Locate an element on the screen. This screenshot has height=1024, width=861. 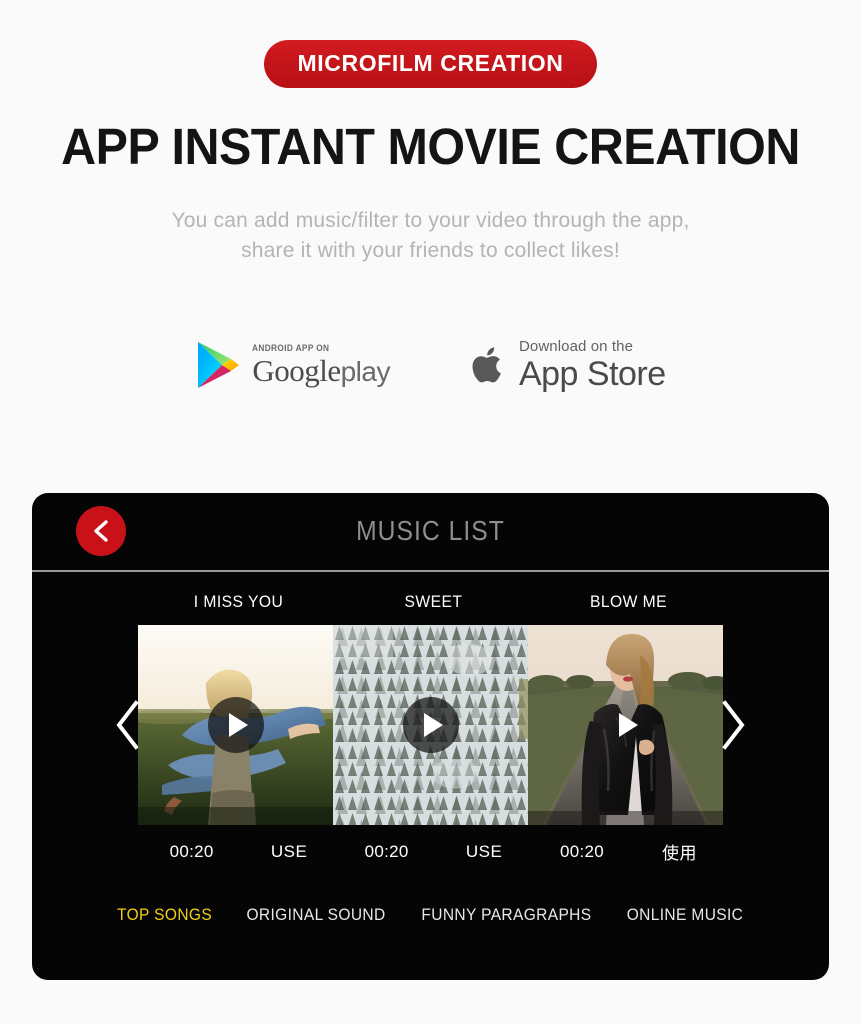
google-play-small-label: ANDROID APP ON is located at coordinates (291, 347).